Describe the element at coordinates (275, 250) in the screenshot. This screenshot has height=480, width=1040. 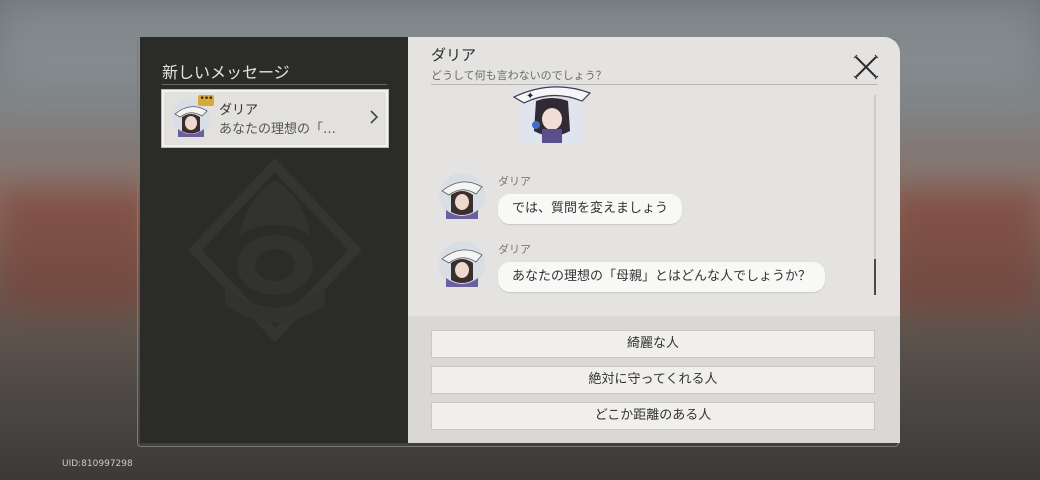
I see `faction-emblem-watermark` at that location.